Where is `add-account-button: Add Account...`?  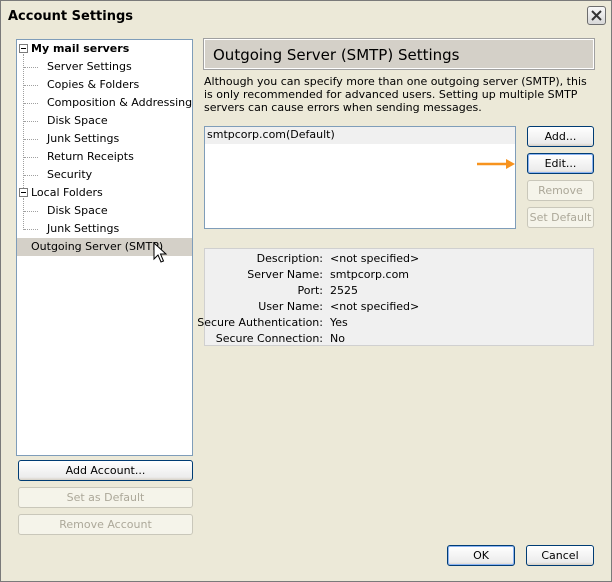 add-account-button: Add Account... is located at coordinates (105, 470).